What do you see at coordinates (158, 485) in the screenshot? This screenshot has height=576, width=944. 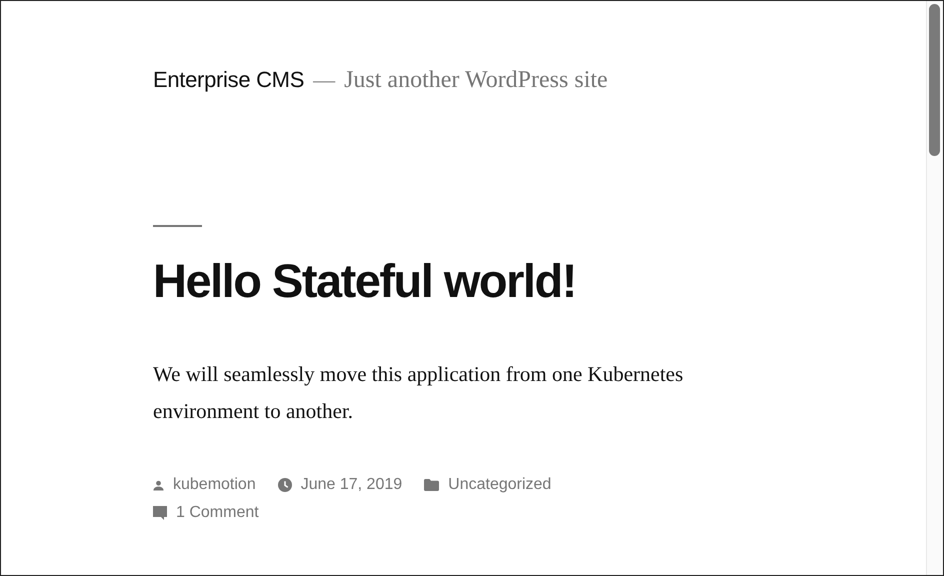 I see `person-icon` at bounding box center [158, 485].